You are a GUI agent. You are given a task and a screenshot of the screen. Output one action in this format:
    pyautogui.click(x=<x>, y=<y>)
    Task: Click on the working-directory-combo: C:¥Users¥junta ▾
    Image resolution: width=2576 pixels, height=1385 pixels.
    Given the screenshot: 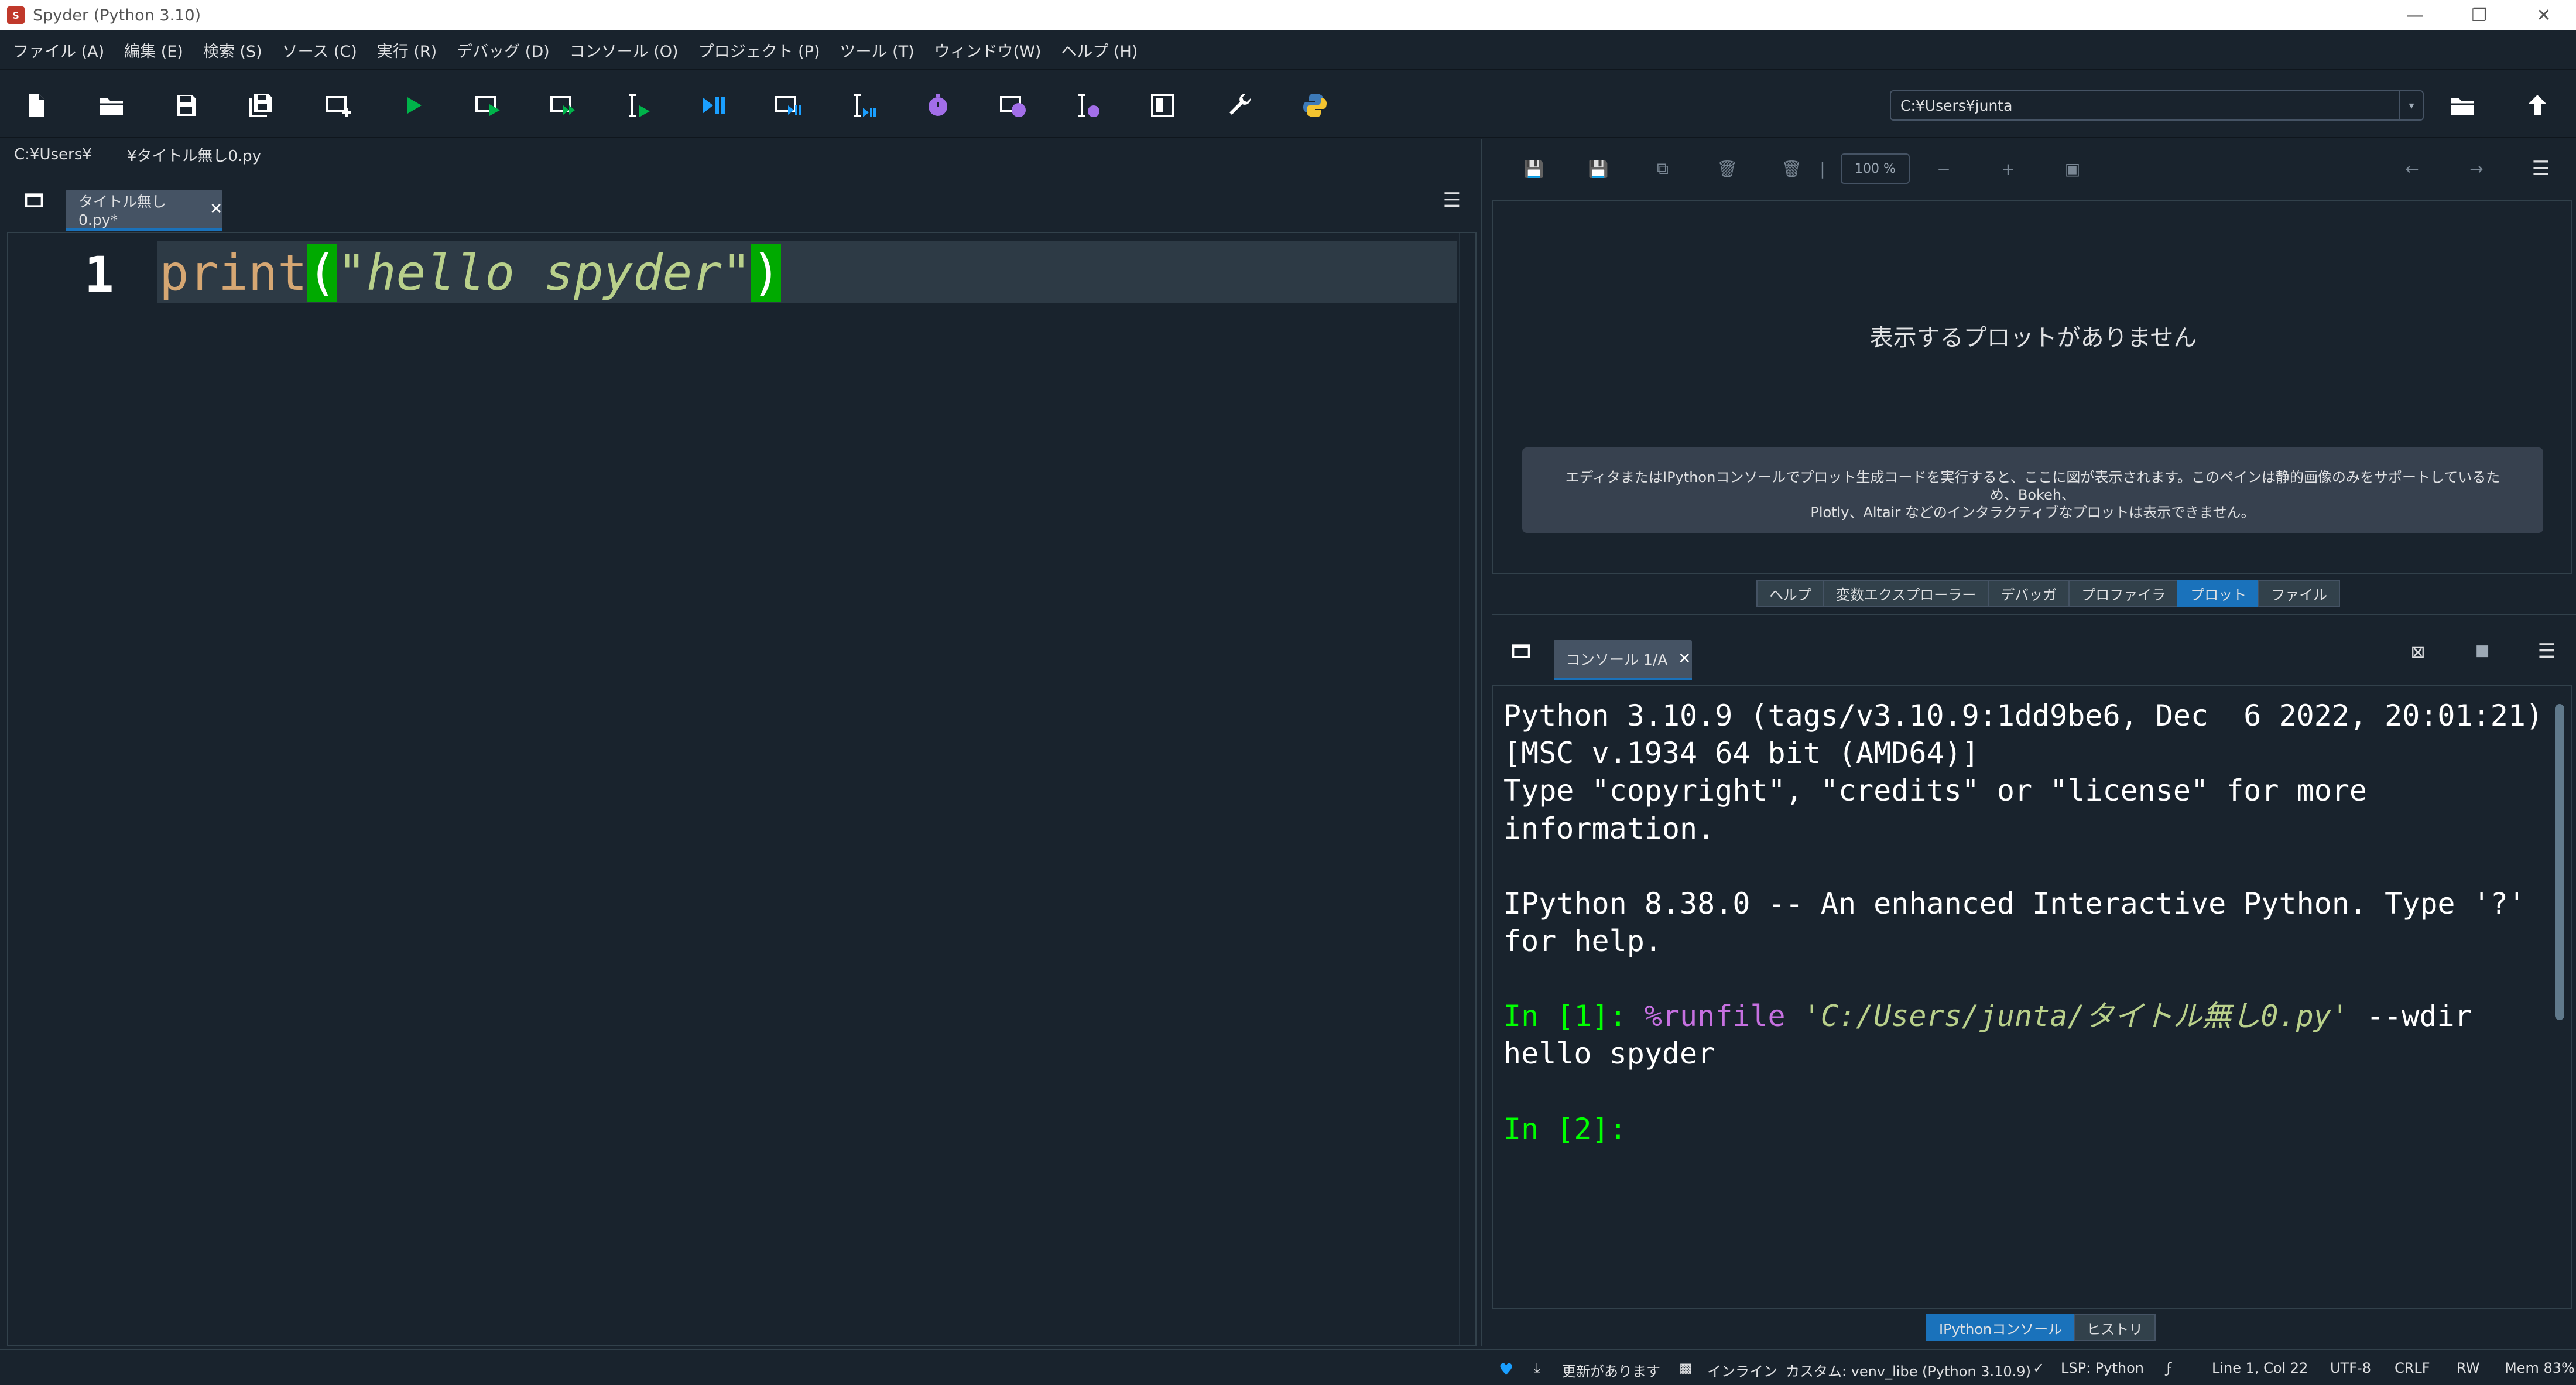 What is the action you would take?
    pyautogui.click(x=2157, y=105)
    